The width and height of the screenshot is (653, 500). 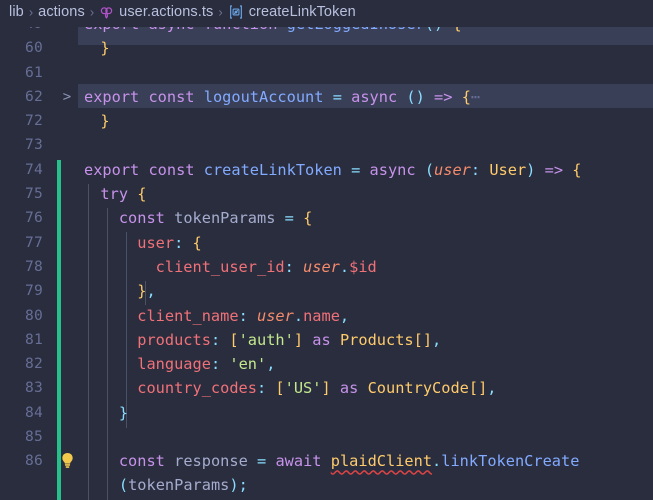 I want to click on code-line: 73, so click(x=326, y=145).